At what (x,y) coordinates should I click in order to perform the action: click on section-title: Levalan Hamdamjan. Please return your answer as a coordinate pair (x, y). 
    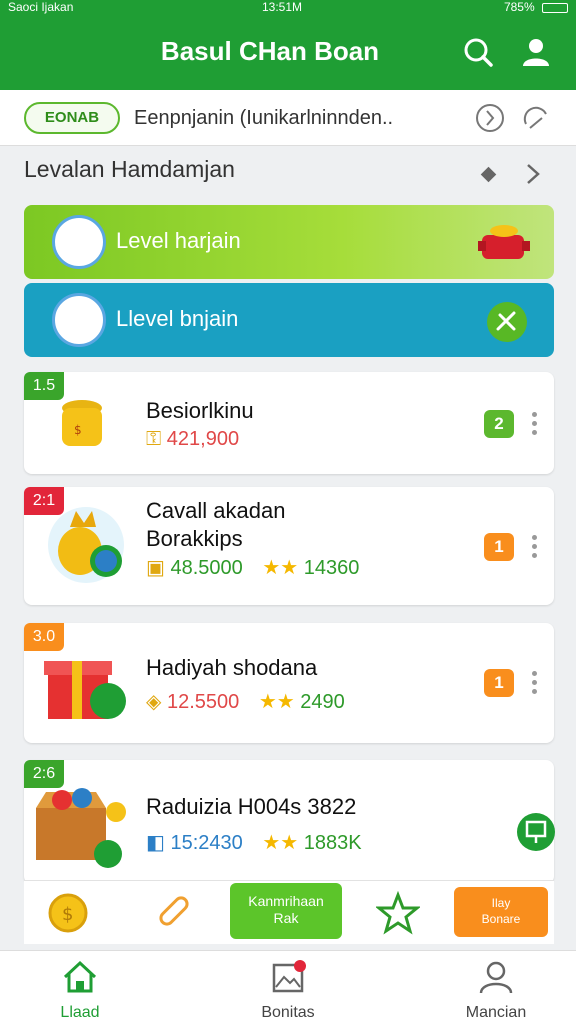
    Looking at the image, I should click on (129, 169).